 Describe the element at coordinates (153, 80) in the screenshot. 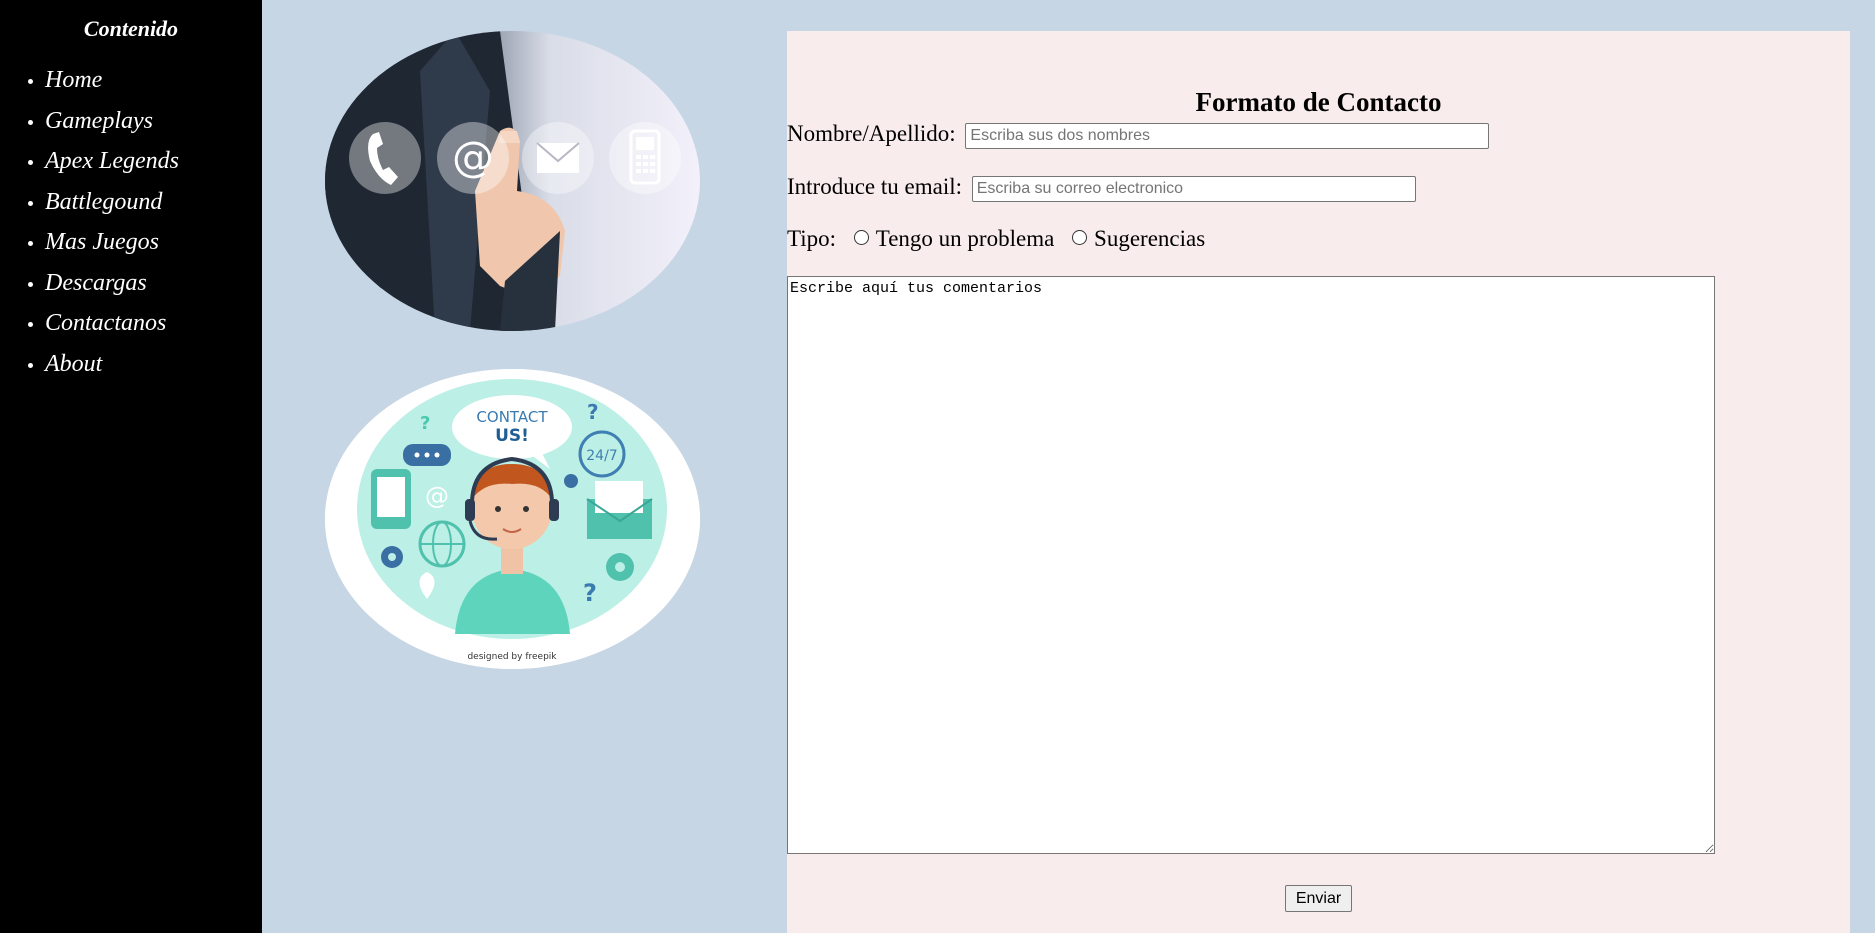

I see `sidebar-item-home: Home` at that location.